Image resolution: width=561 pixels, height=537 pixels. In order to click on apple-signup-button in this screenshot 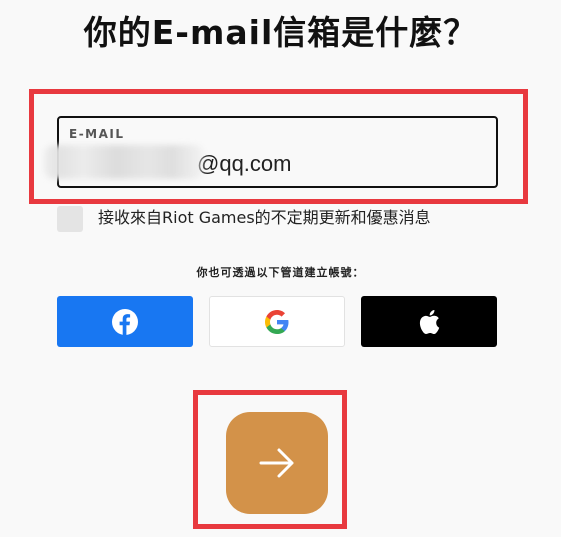, I will do `click(429, 321)`.